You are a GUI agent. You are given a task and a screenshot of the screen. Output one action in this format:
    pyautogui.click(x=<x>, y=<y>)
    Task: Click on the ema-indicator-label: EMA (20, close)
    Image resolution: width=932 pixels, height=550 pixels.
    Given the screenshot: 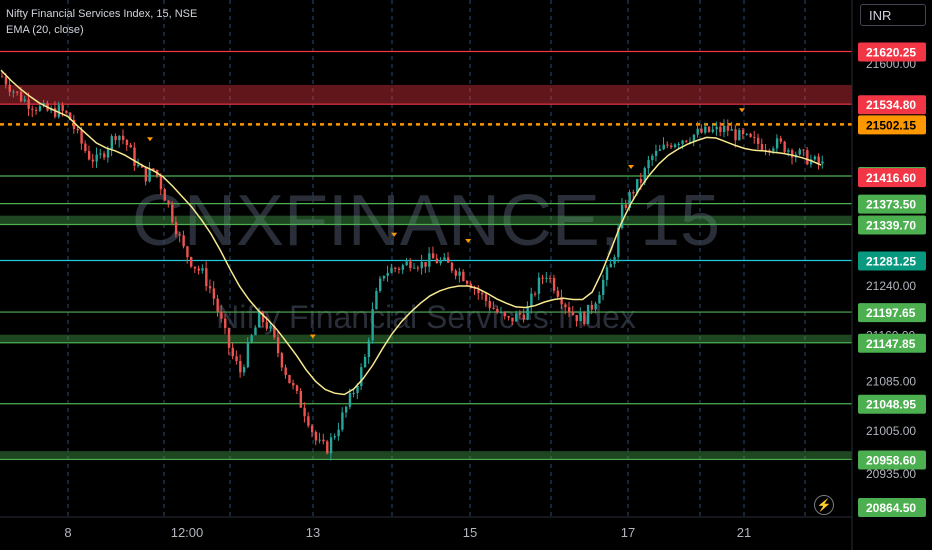 What is the action you would take?
    pyautogui.click(x=101, y=30)
    